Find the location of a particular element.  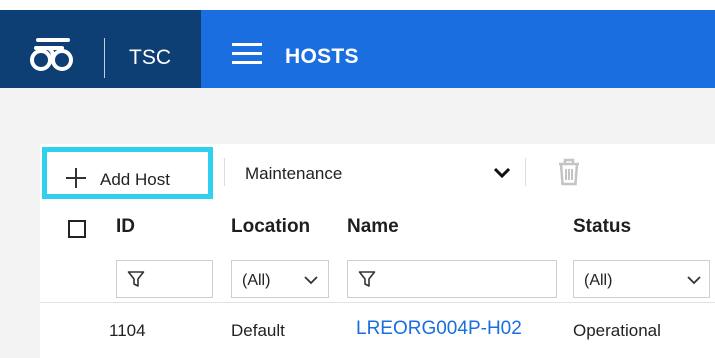

add-host-button: Add Host is located at coordinates (127, 173).